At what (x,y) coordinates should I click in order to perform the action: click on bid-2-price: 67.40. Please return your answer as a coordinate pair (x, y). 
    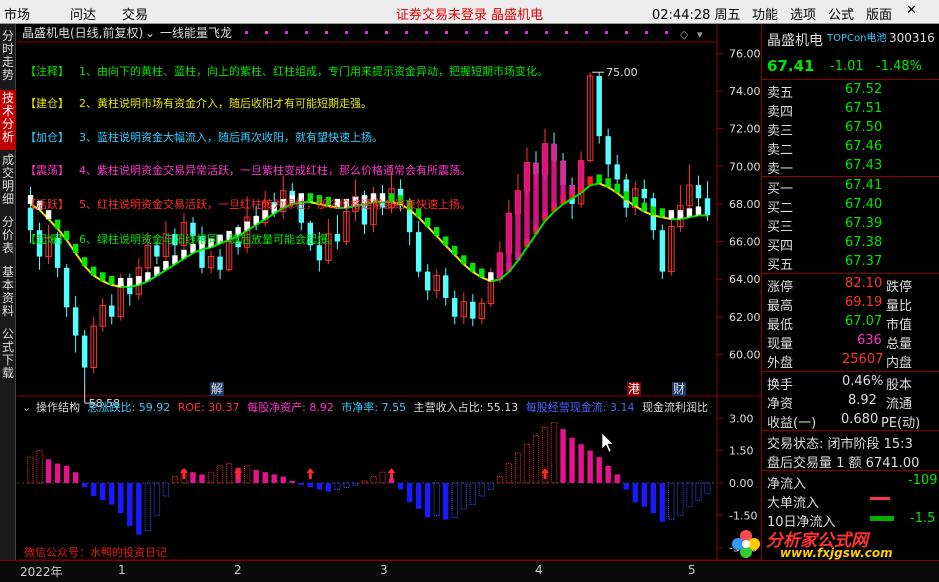
    Looking at the image, I should click on (863, 204).